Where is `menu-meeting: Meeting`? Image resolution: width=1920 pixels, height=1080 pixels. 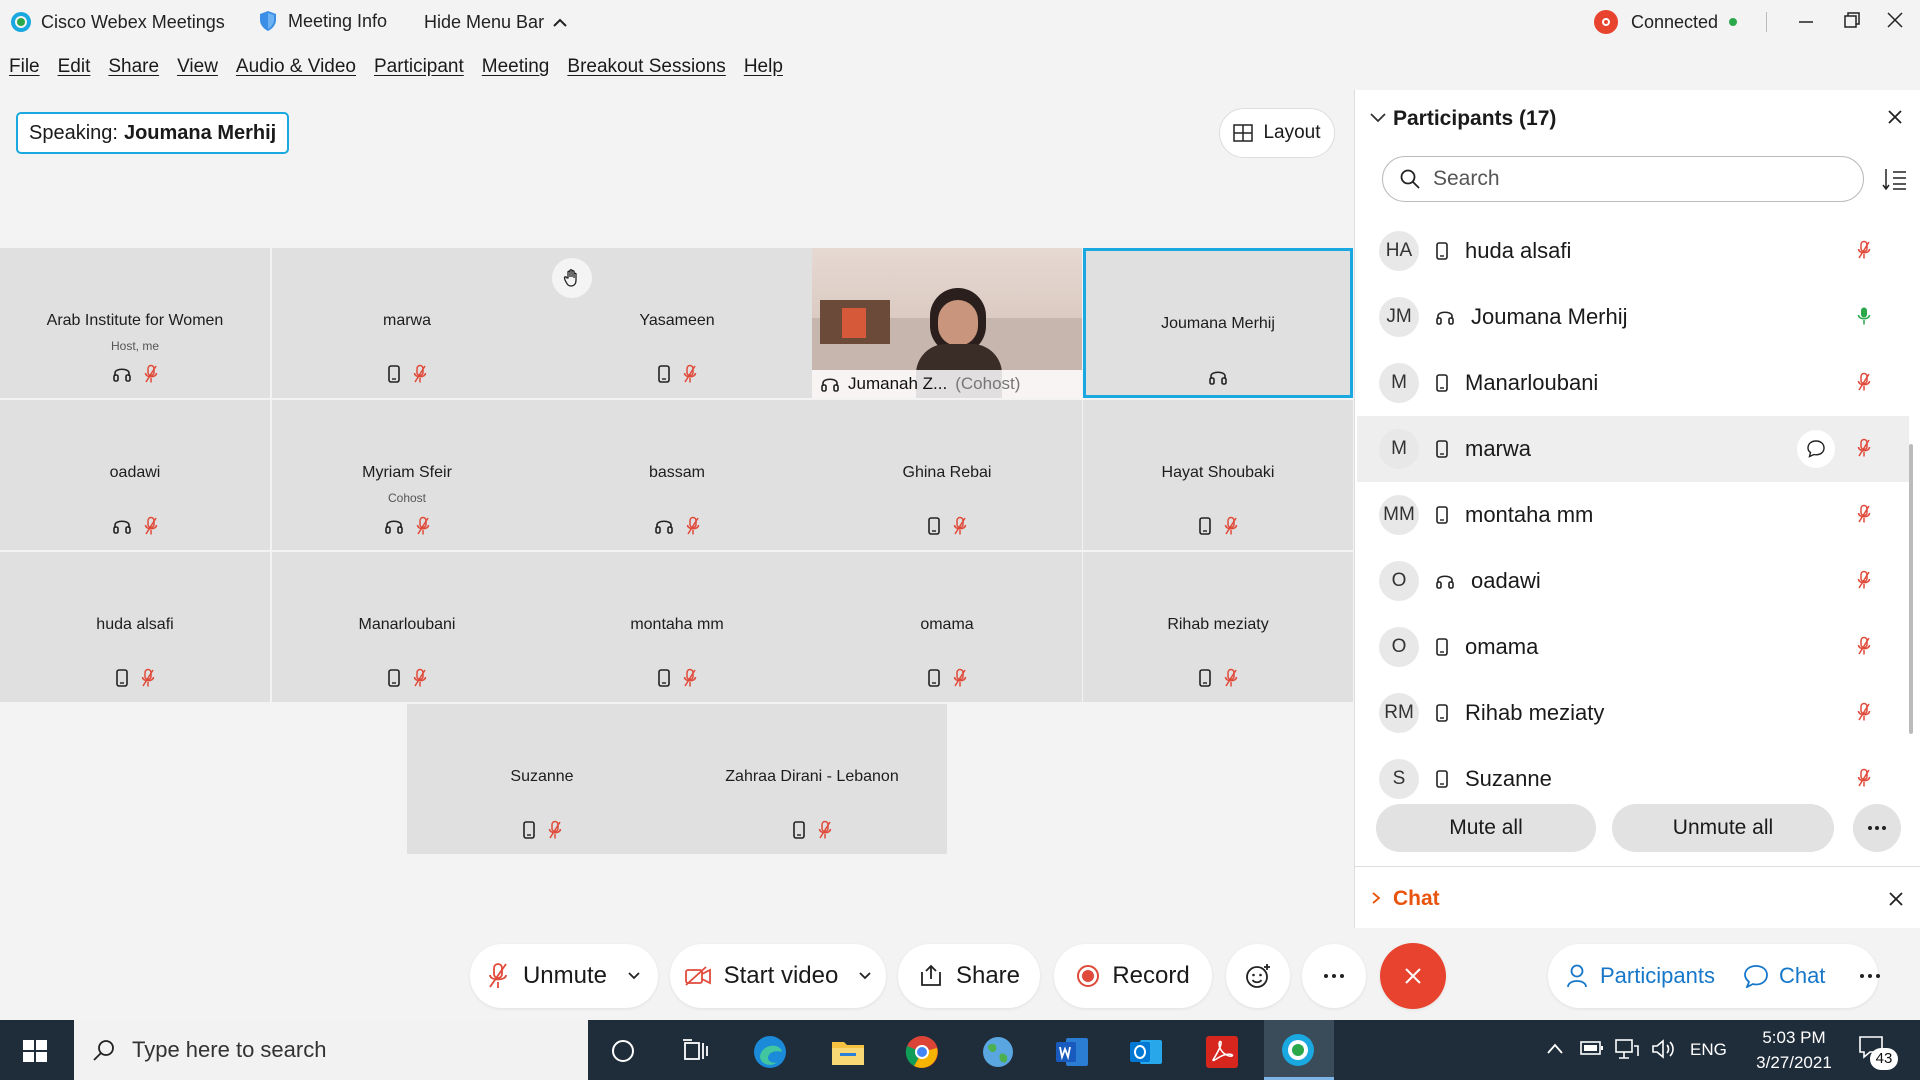 menu-meeting: Meeting is located at coordinates (516, 67).